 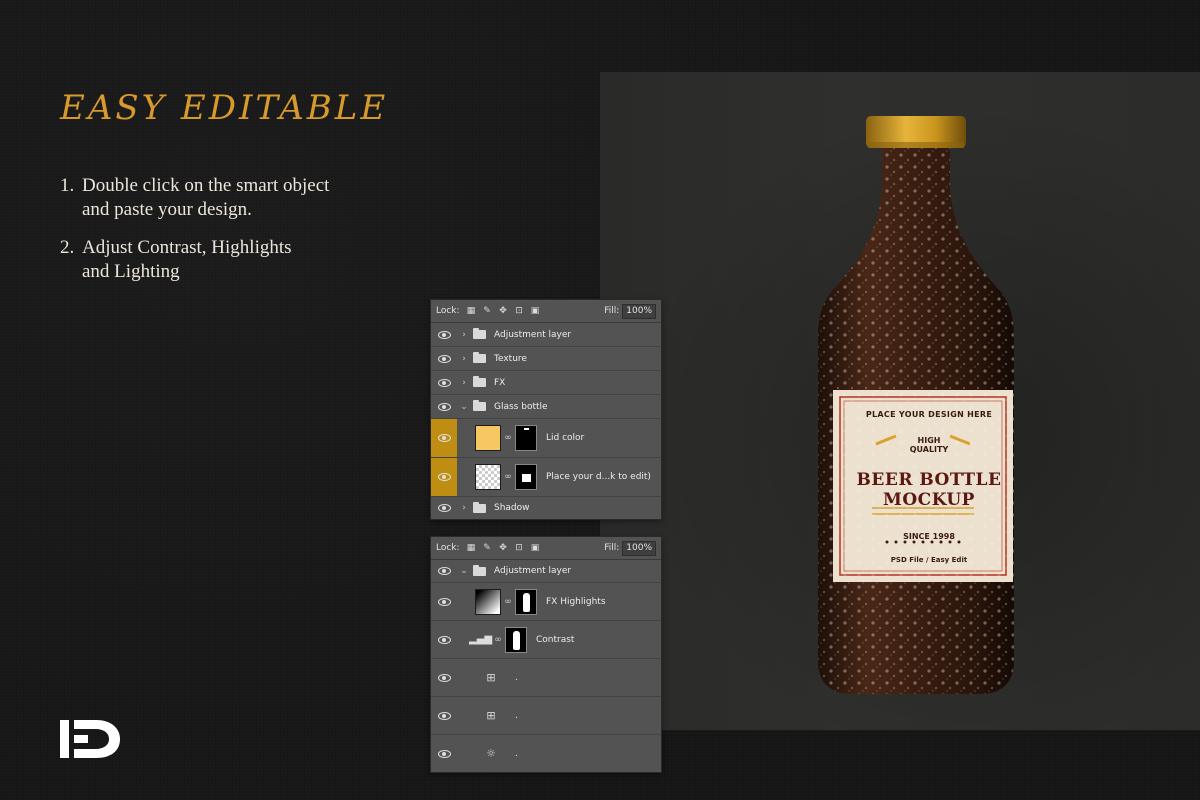 What do you see at coordinates (224, 108) in the screenshot?
I see `headline: EASY EDITABLE` at bounding box center [224, 108].